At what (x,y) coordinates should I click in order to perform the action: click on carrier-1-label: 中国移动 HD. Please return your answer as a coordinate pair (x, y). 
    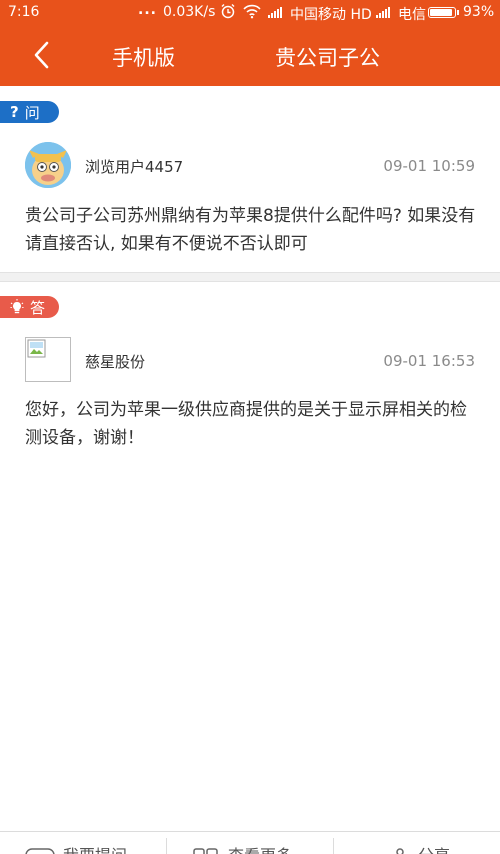
    Looking at the image, I should click on (331, 15).